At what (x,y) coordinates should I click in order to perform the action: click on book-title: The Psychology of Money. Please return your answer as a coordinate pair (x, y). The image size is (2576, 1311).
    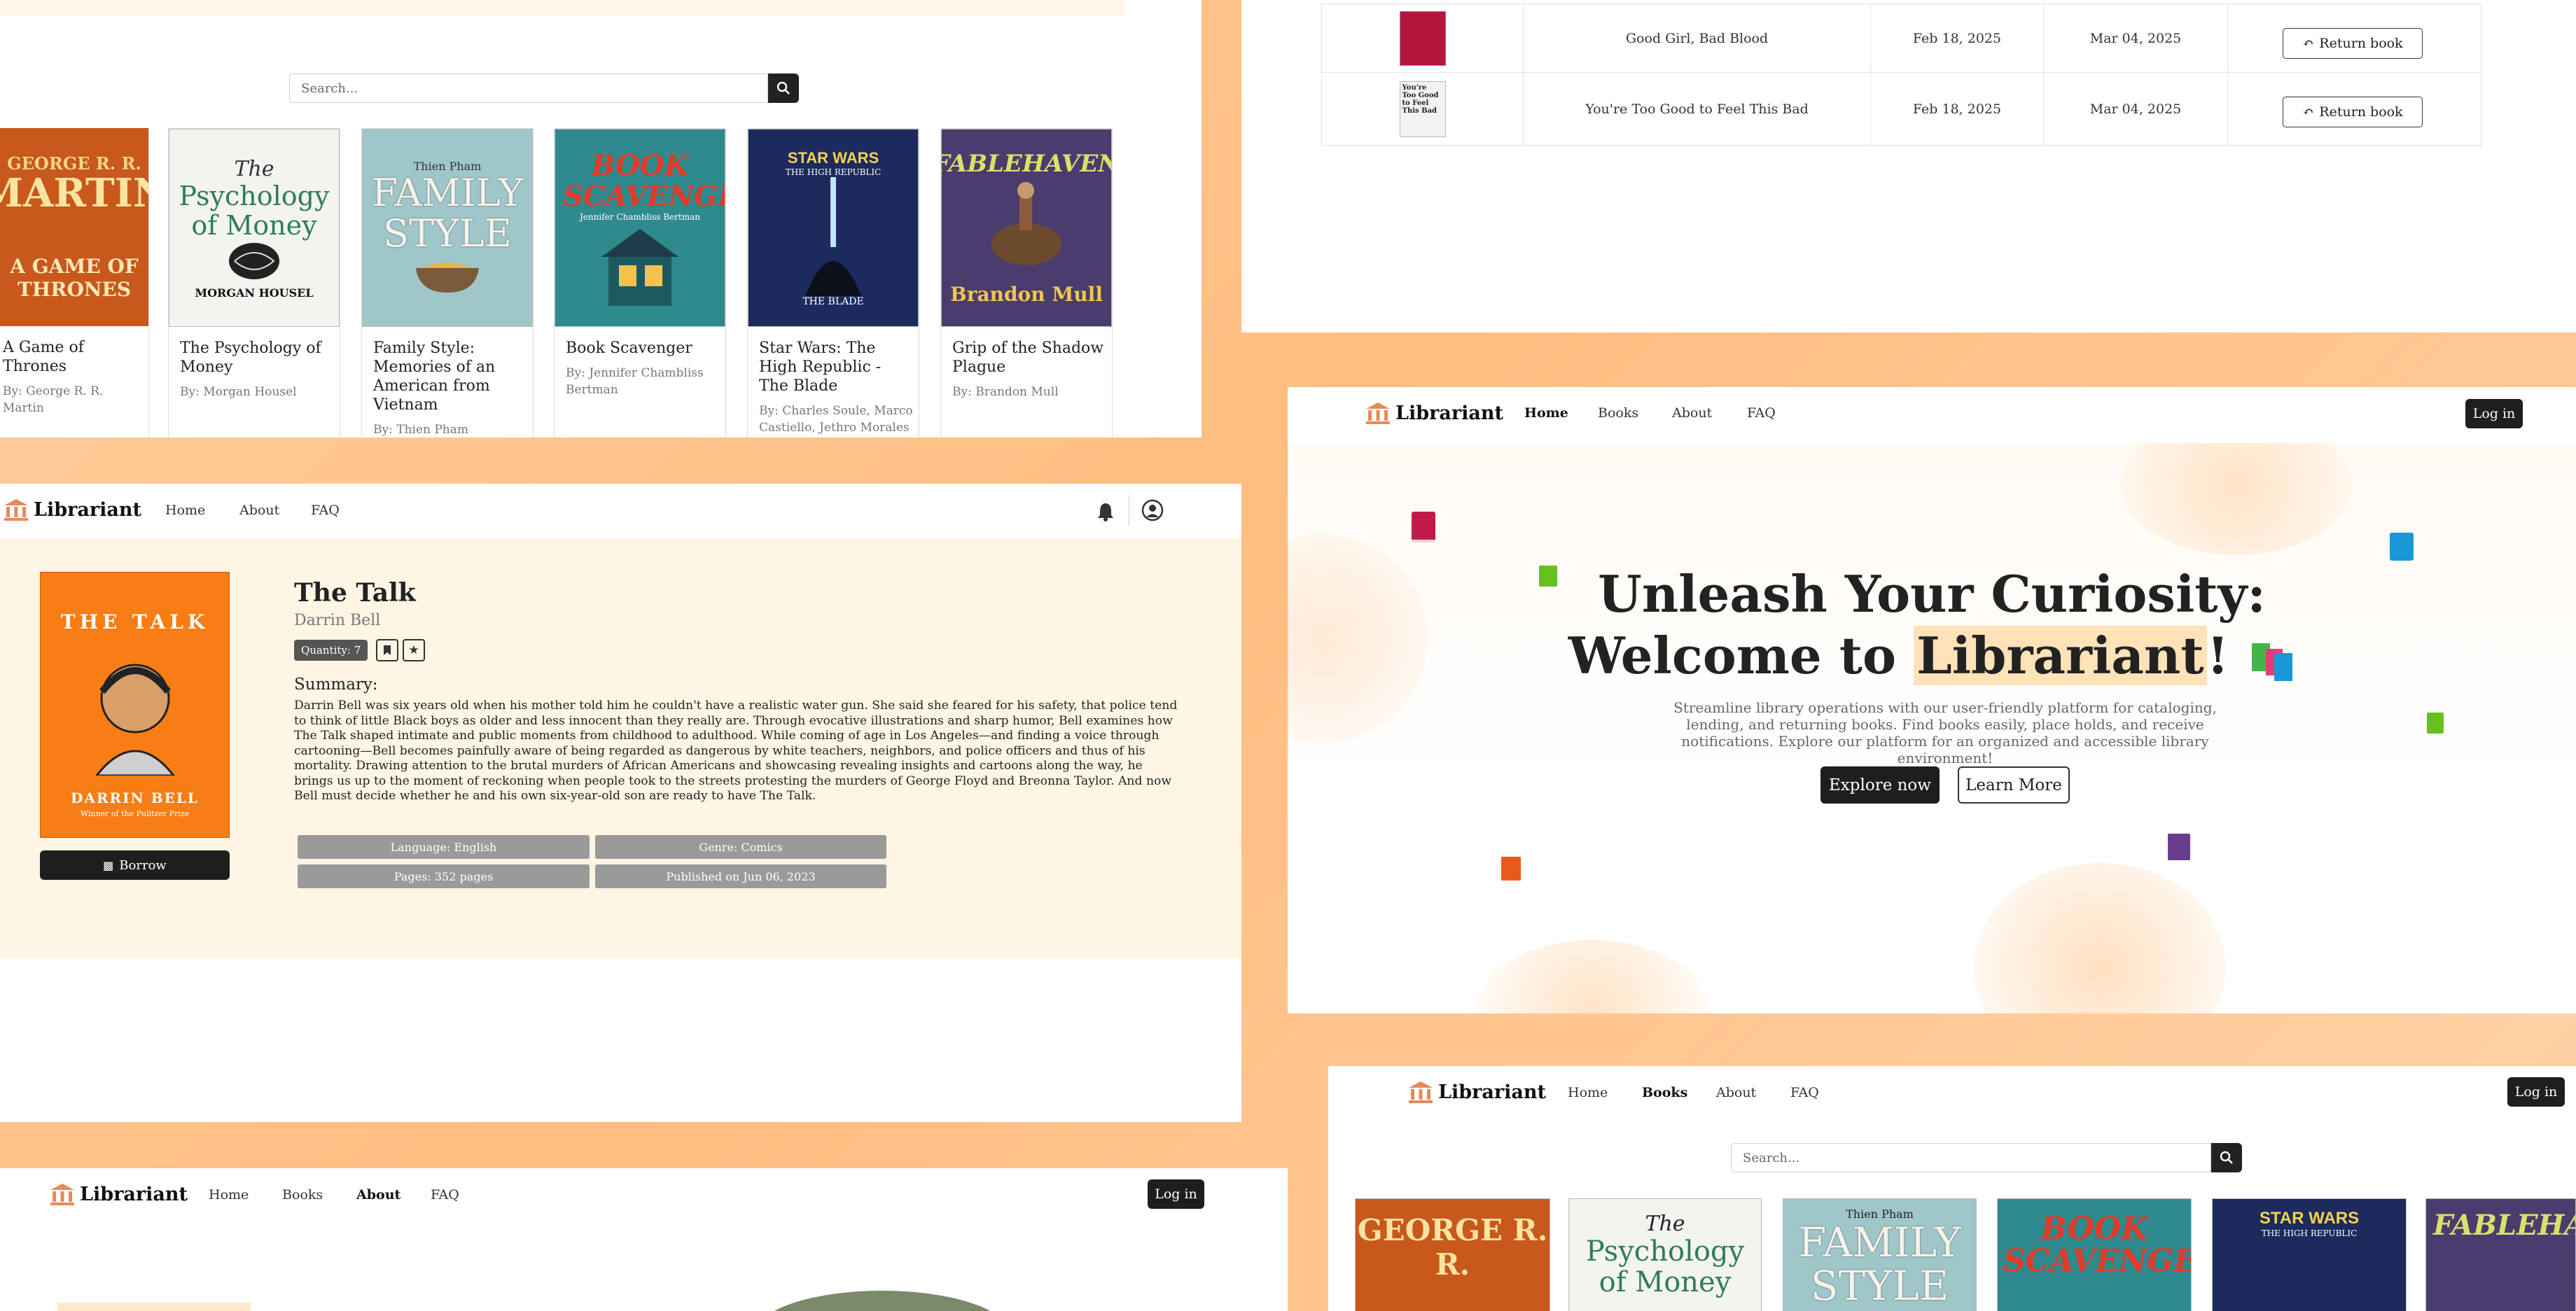
    Looking at the image, I should click on (257, 358).